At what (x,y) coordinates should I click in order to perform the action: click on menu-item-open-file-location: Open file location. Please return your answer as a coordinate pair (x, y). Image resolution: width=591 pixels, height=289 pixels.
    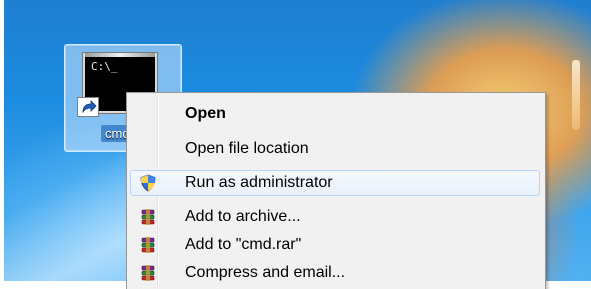
    Looking at the image, I should click on (335, 149).